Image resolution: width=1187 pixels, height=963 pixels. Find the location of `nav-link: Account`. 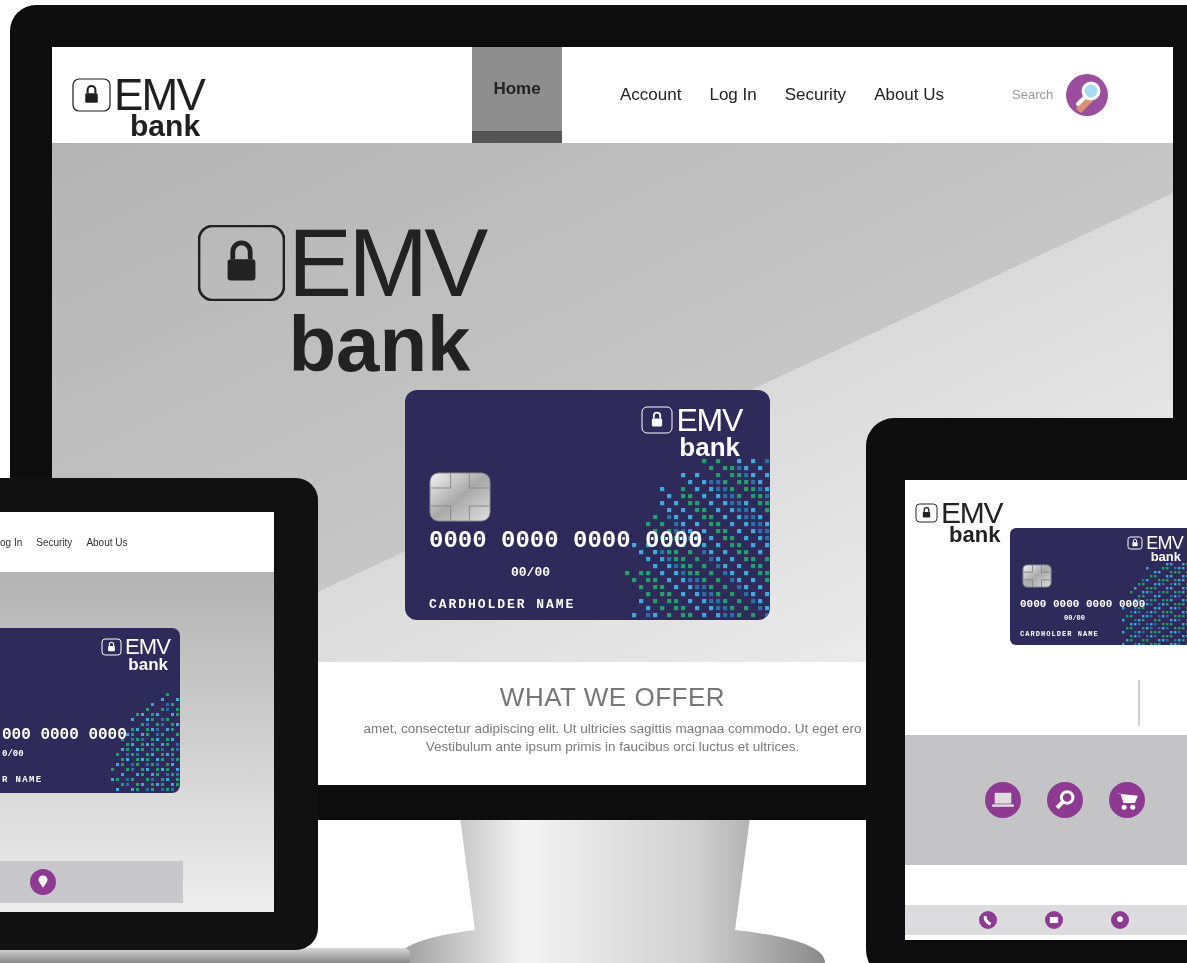

nav-link: Account is located at coordinates (651, 95).